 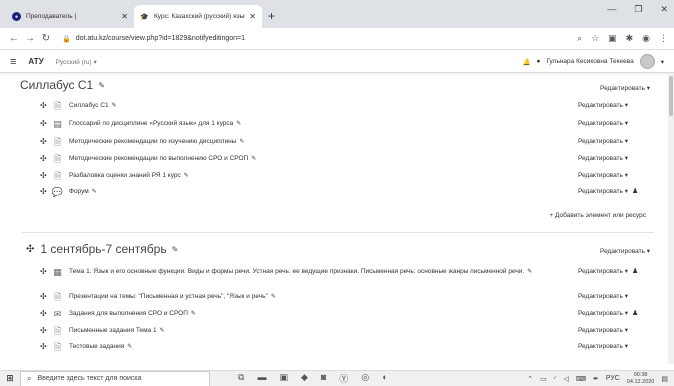 I want to click on battery-icon: ▭, so click(x=543, y=379).